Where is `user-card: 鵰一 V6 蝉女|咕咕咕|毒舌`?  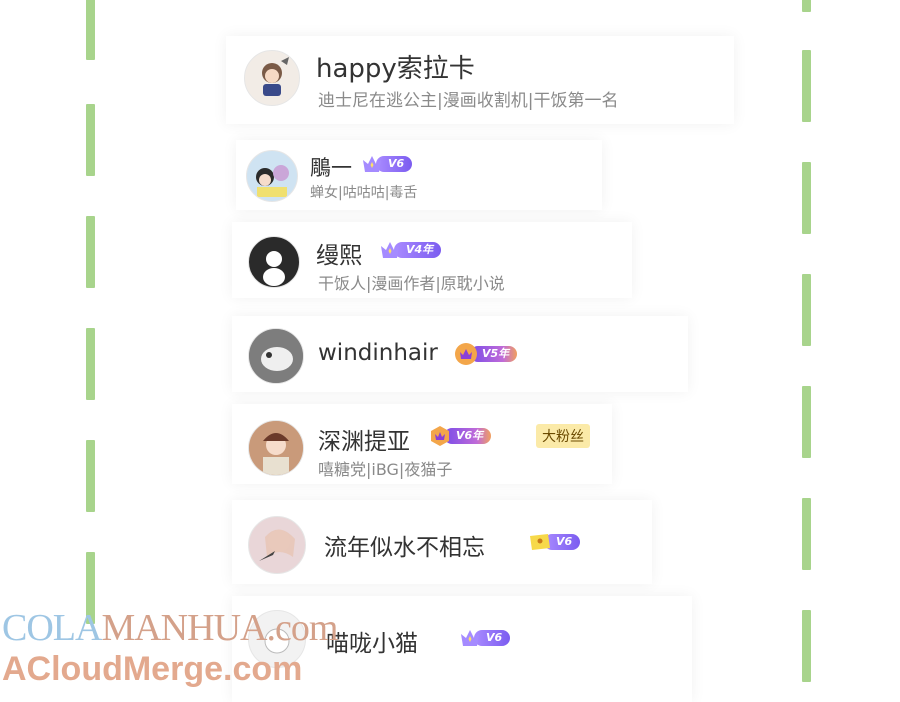
user-card: 鵰一 V6 蝉女|咕咕咕|毒舌 is located at coordinates (419, 175).